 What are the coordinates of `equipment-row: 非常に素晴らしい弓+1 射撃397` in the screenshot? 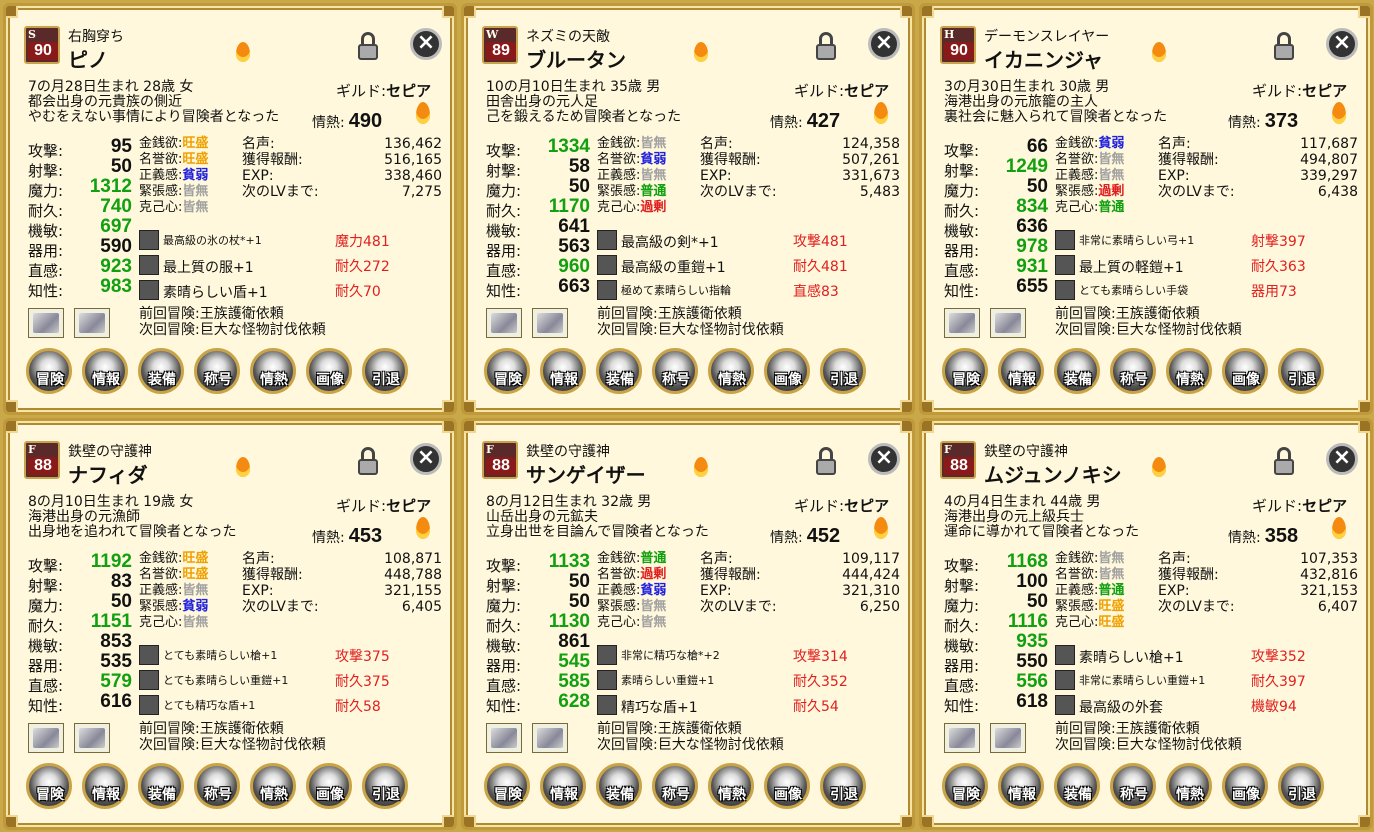 It's located at (1205, 240).